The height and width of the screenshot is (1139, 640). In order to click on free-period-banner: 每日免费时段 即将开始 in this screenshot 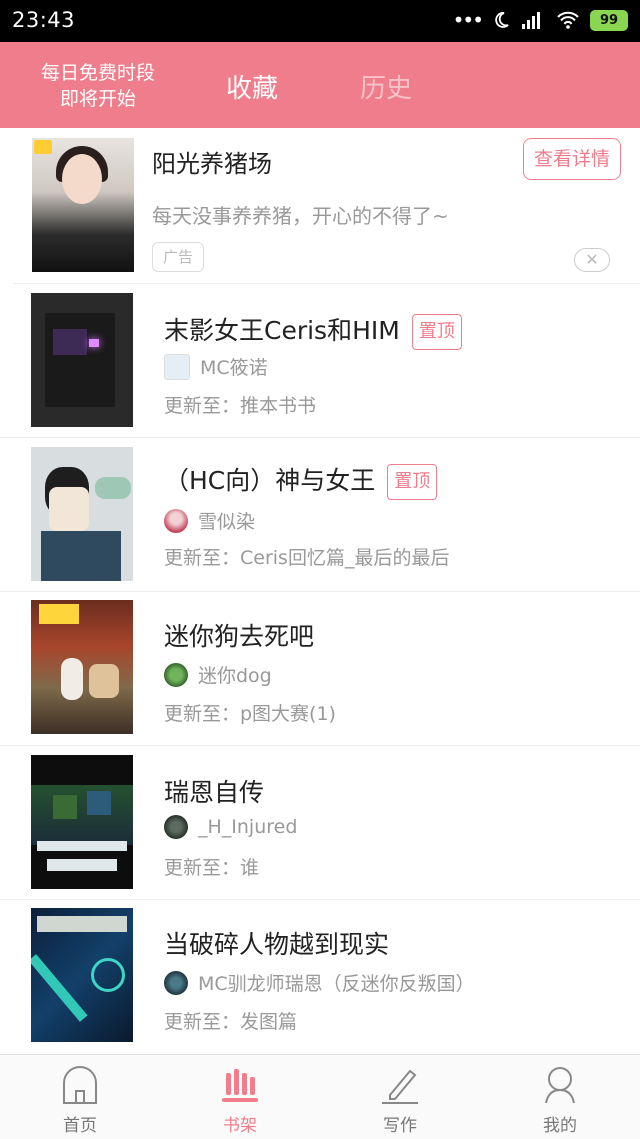, I will do `click(98, 86)`.